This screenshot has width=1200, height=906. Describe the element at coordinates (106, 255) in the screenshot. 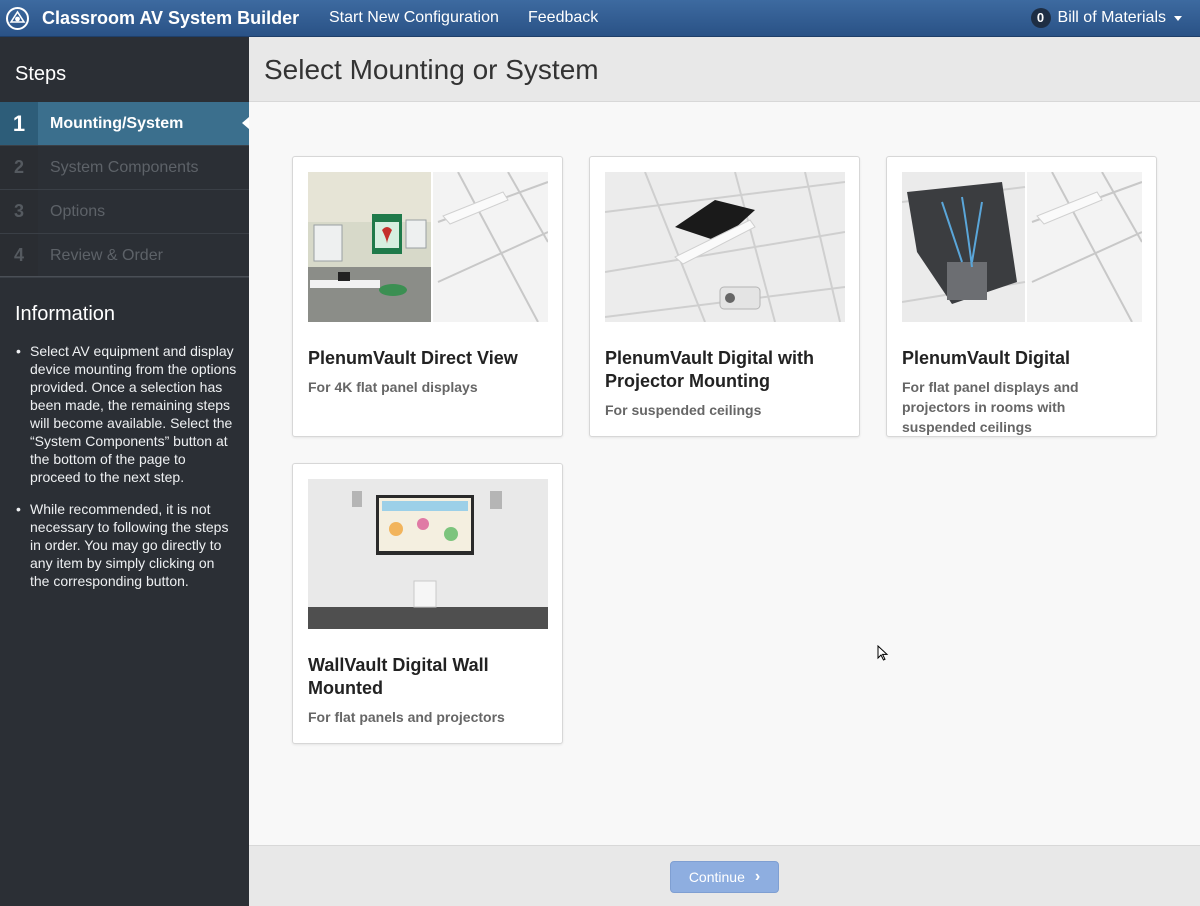

I see `step-label: Review & Order` at that location.